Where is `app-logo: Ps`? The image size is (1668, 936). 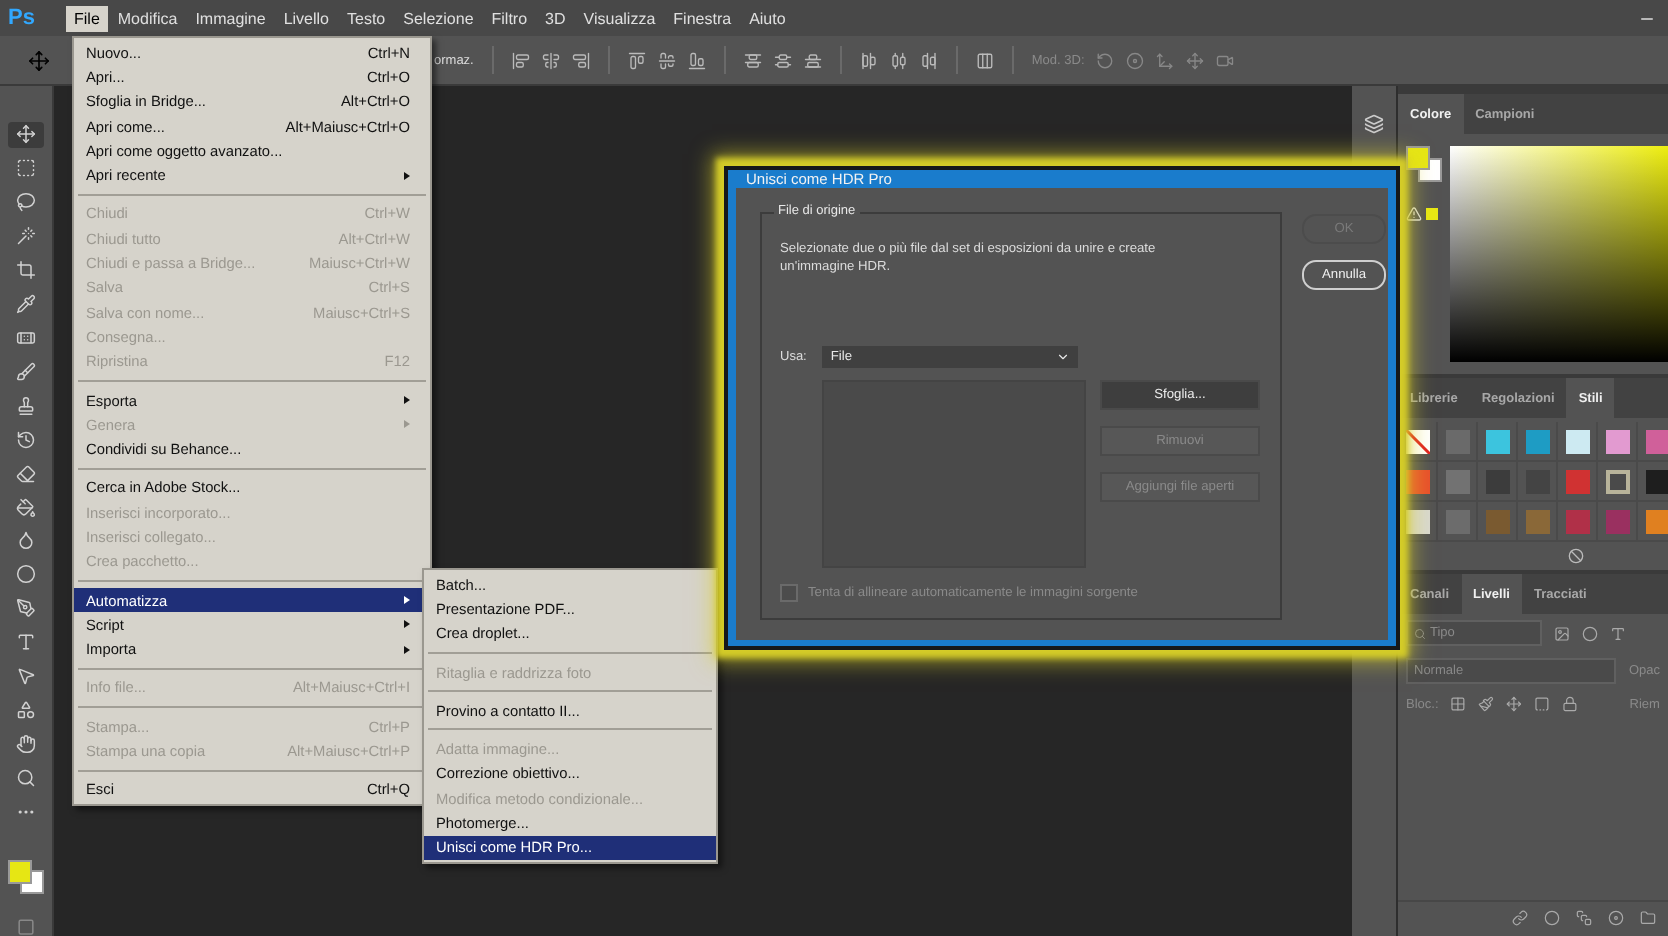 app-logo: Ps is located at coordinates (22, 18).